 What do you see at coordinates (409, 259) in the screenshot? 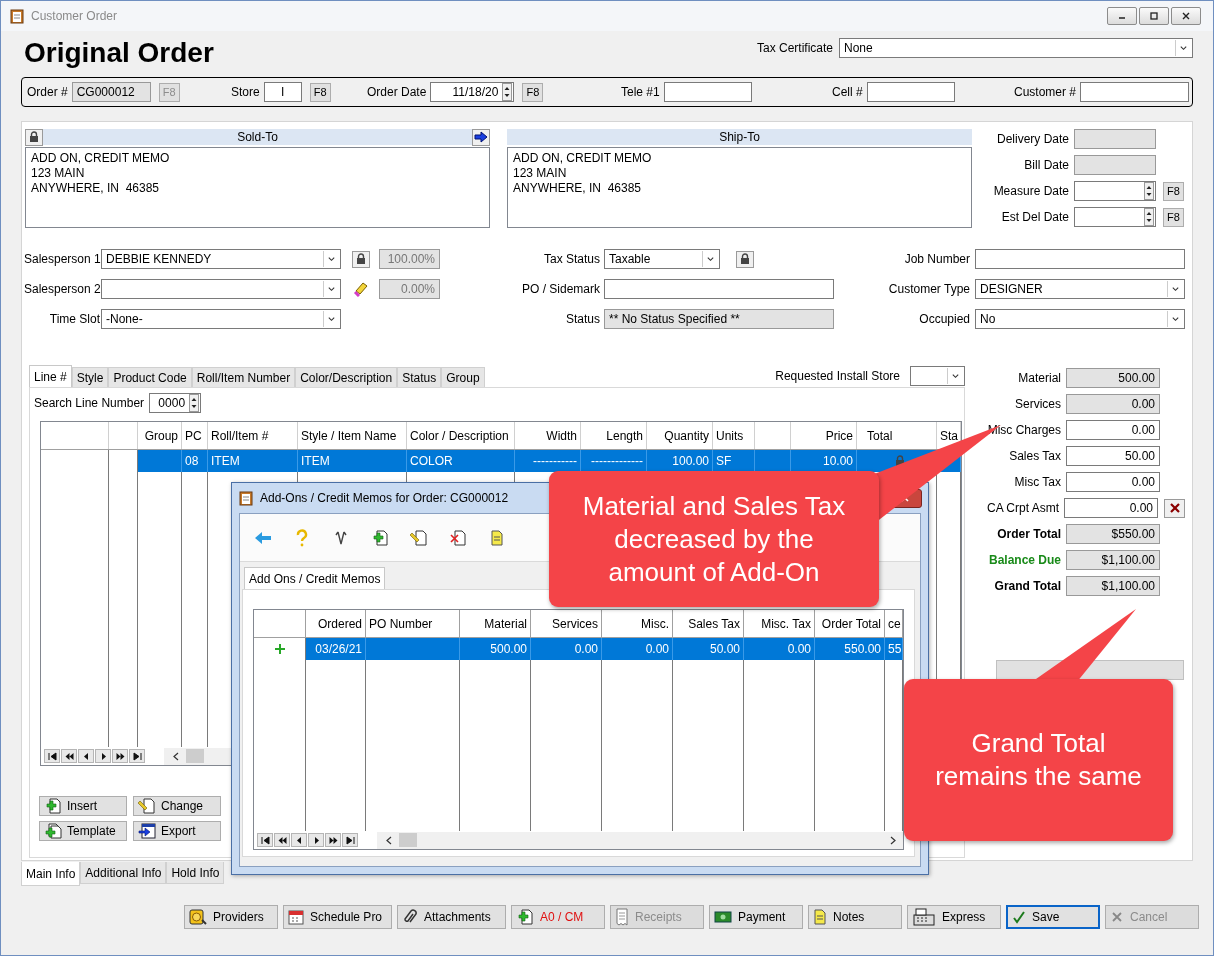
I see `percent-field: 100.00%` at bounding box center [409, 259].